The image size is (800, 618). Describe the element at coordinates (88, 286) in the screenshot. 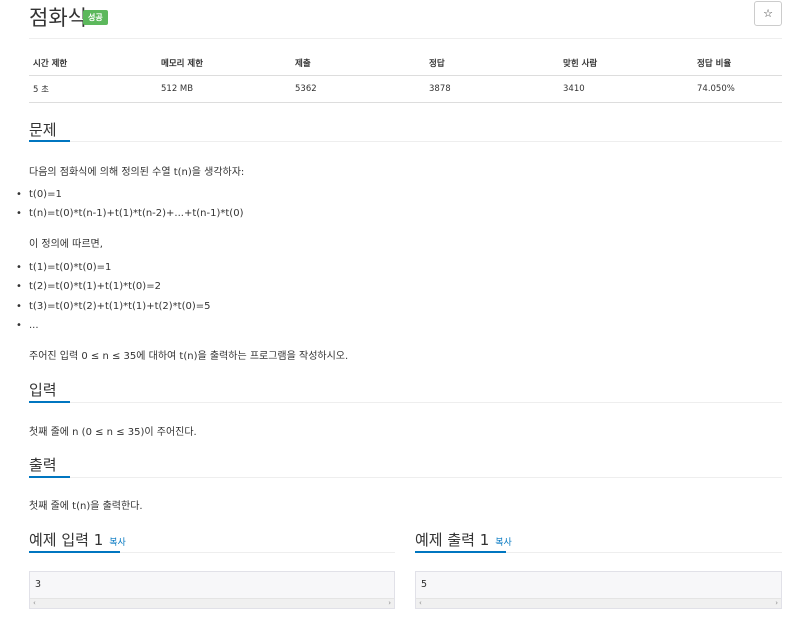

I see `list-item: t(2)=t(0)*t(1)+t(1)*t(0)=2` at that location.